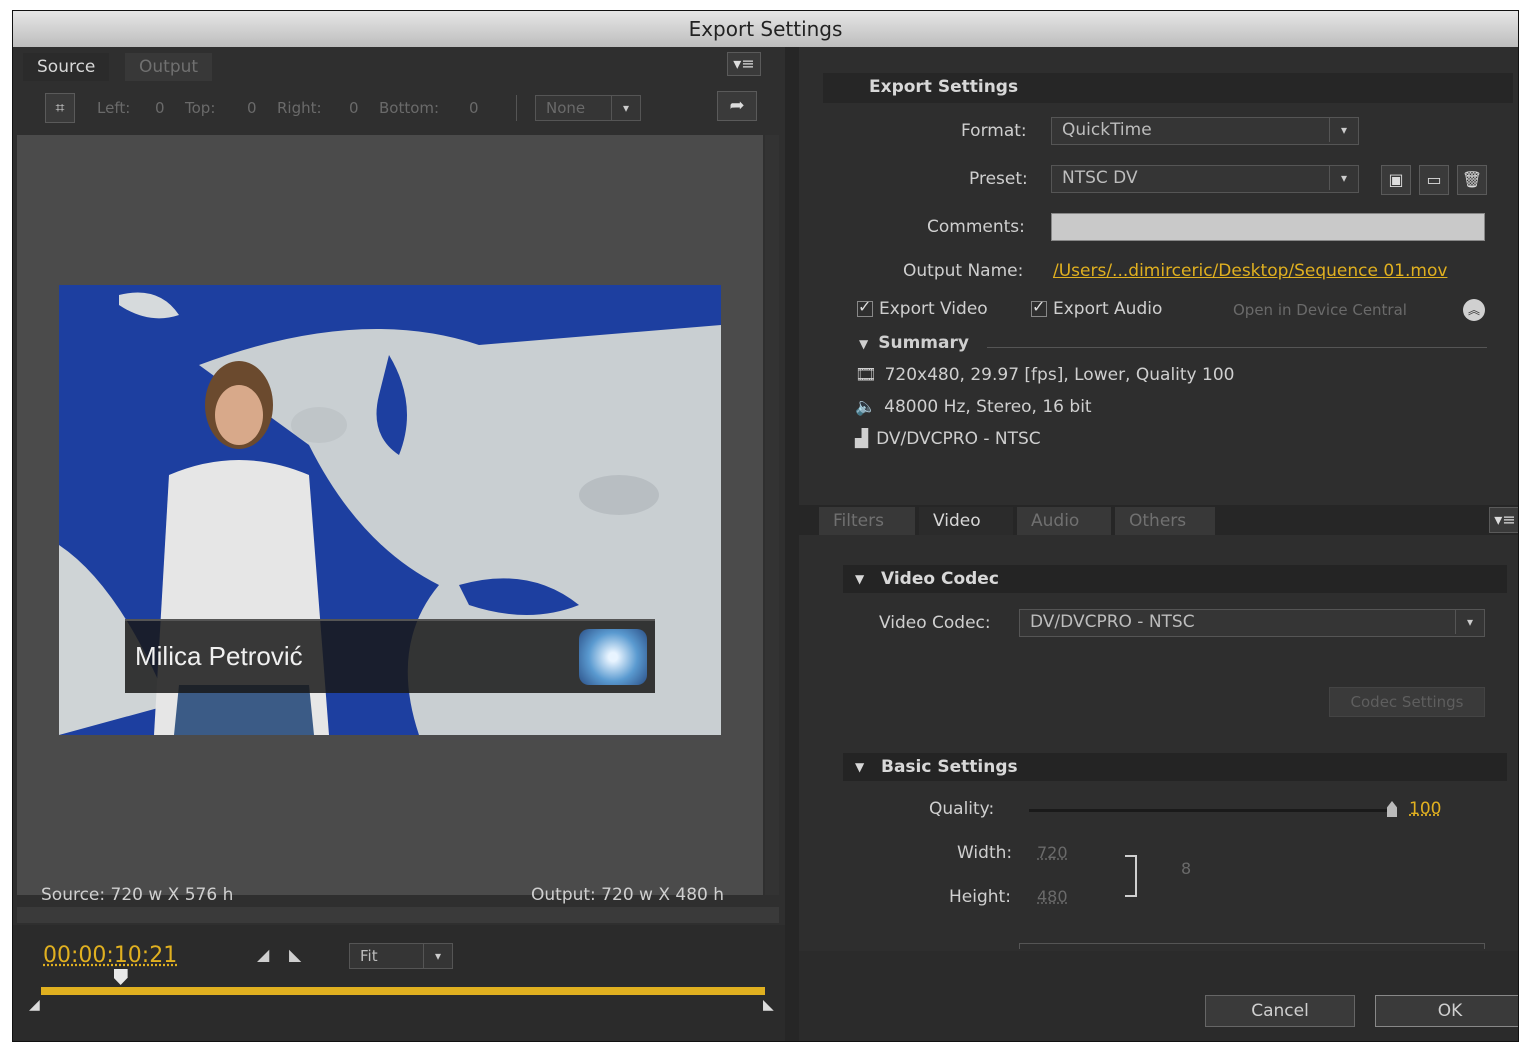 The height and width of the screenshot is (1044, 1519). Describe the element at coordinates (1474, 310) in the screenshot. I see `collapse-icon: ︽` at that location.